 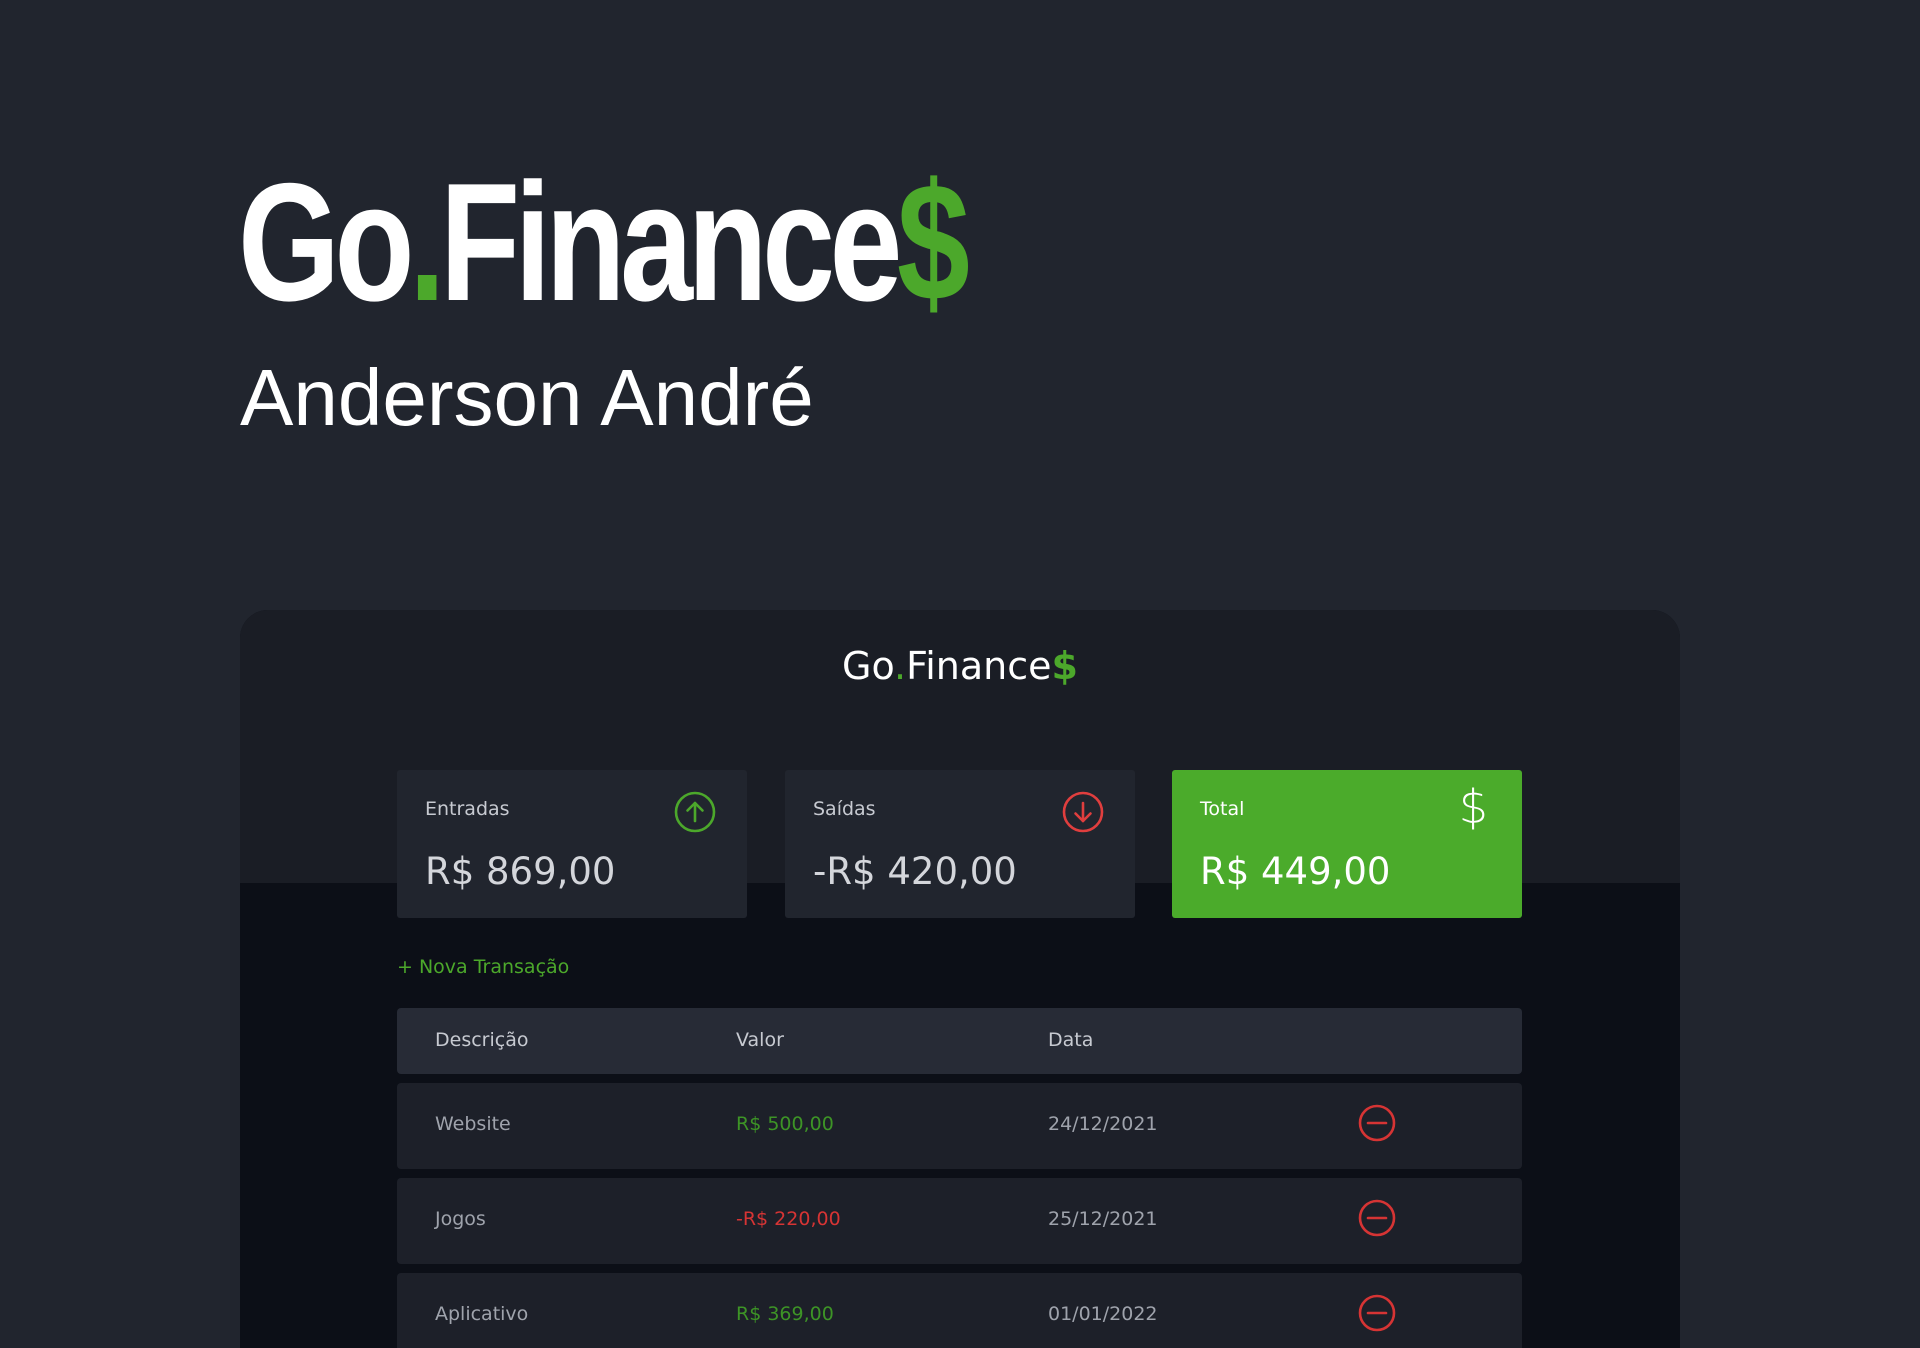 I want to click on total-card: Total $ R$ 449,00, so click(x=1347, y=844).